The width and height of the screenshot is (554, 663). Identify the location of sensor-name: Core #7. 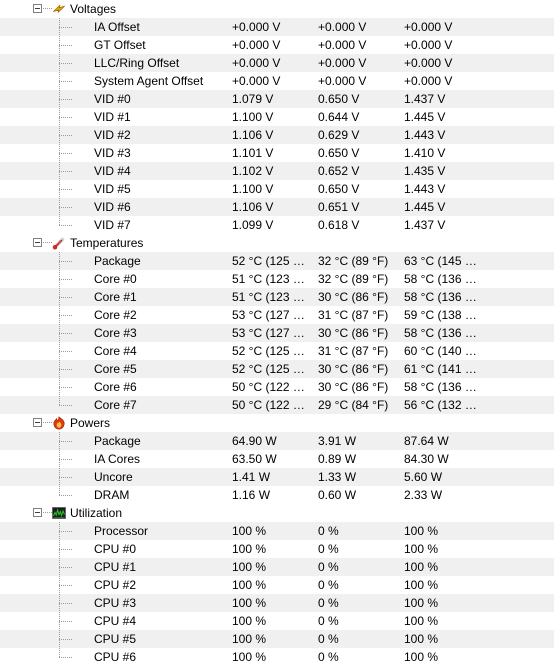
(115, 405).